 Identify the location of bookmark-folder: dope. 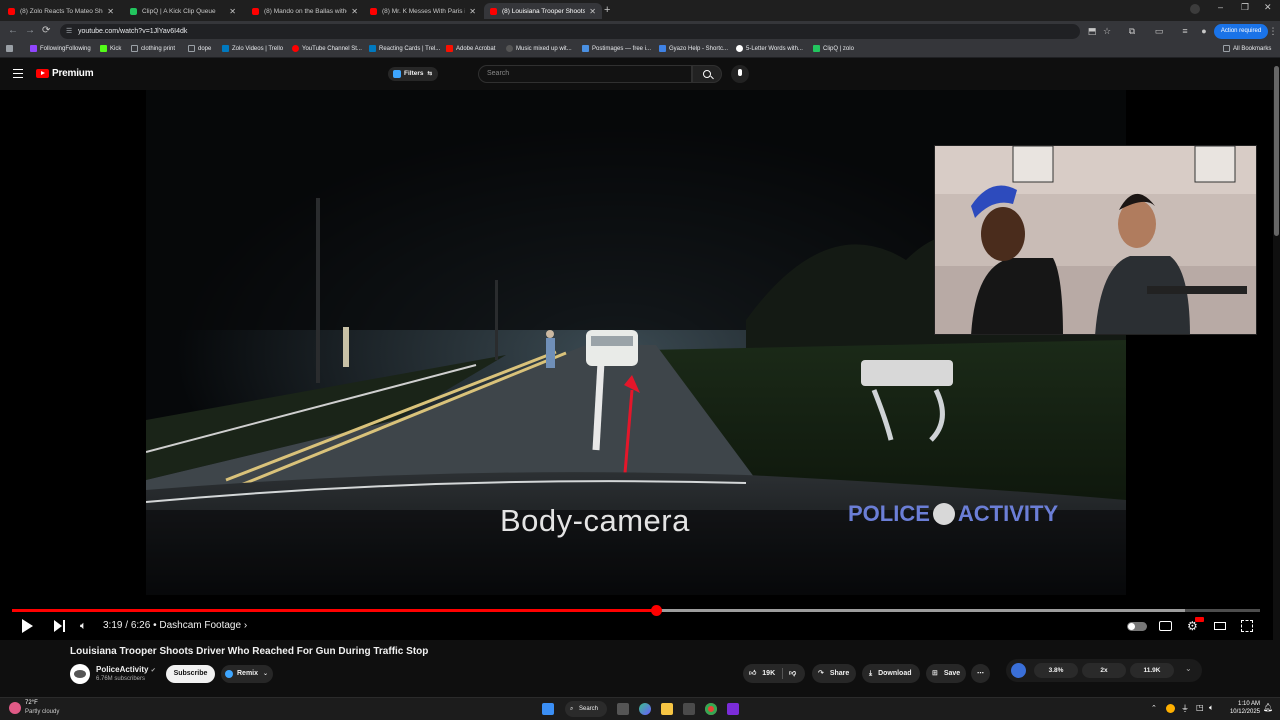
(199, 48).